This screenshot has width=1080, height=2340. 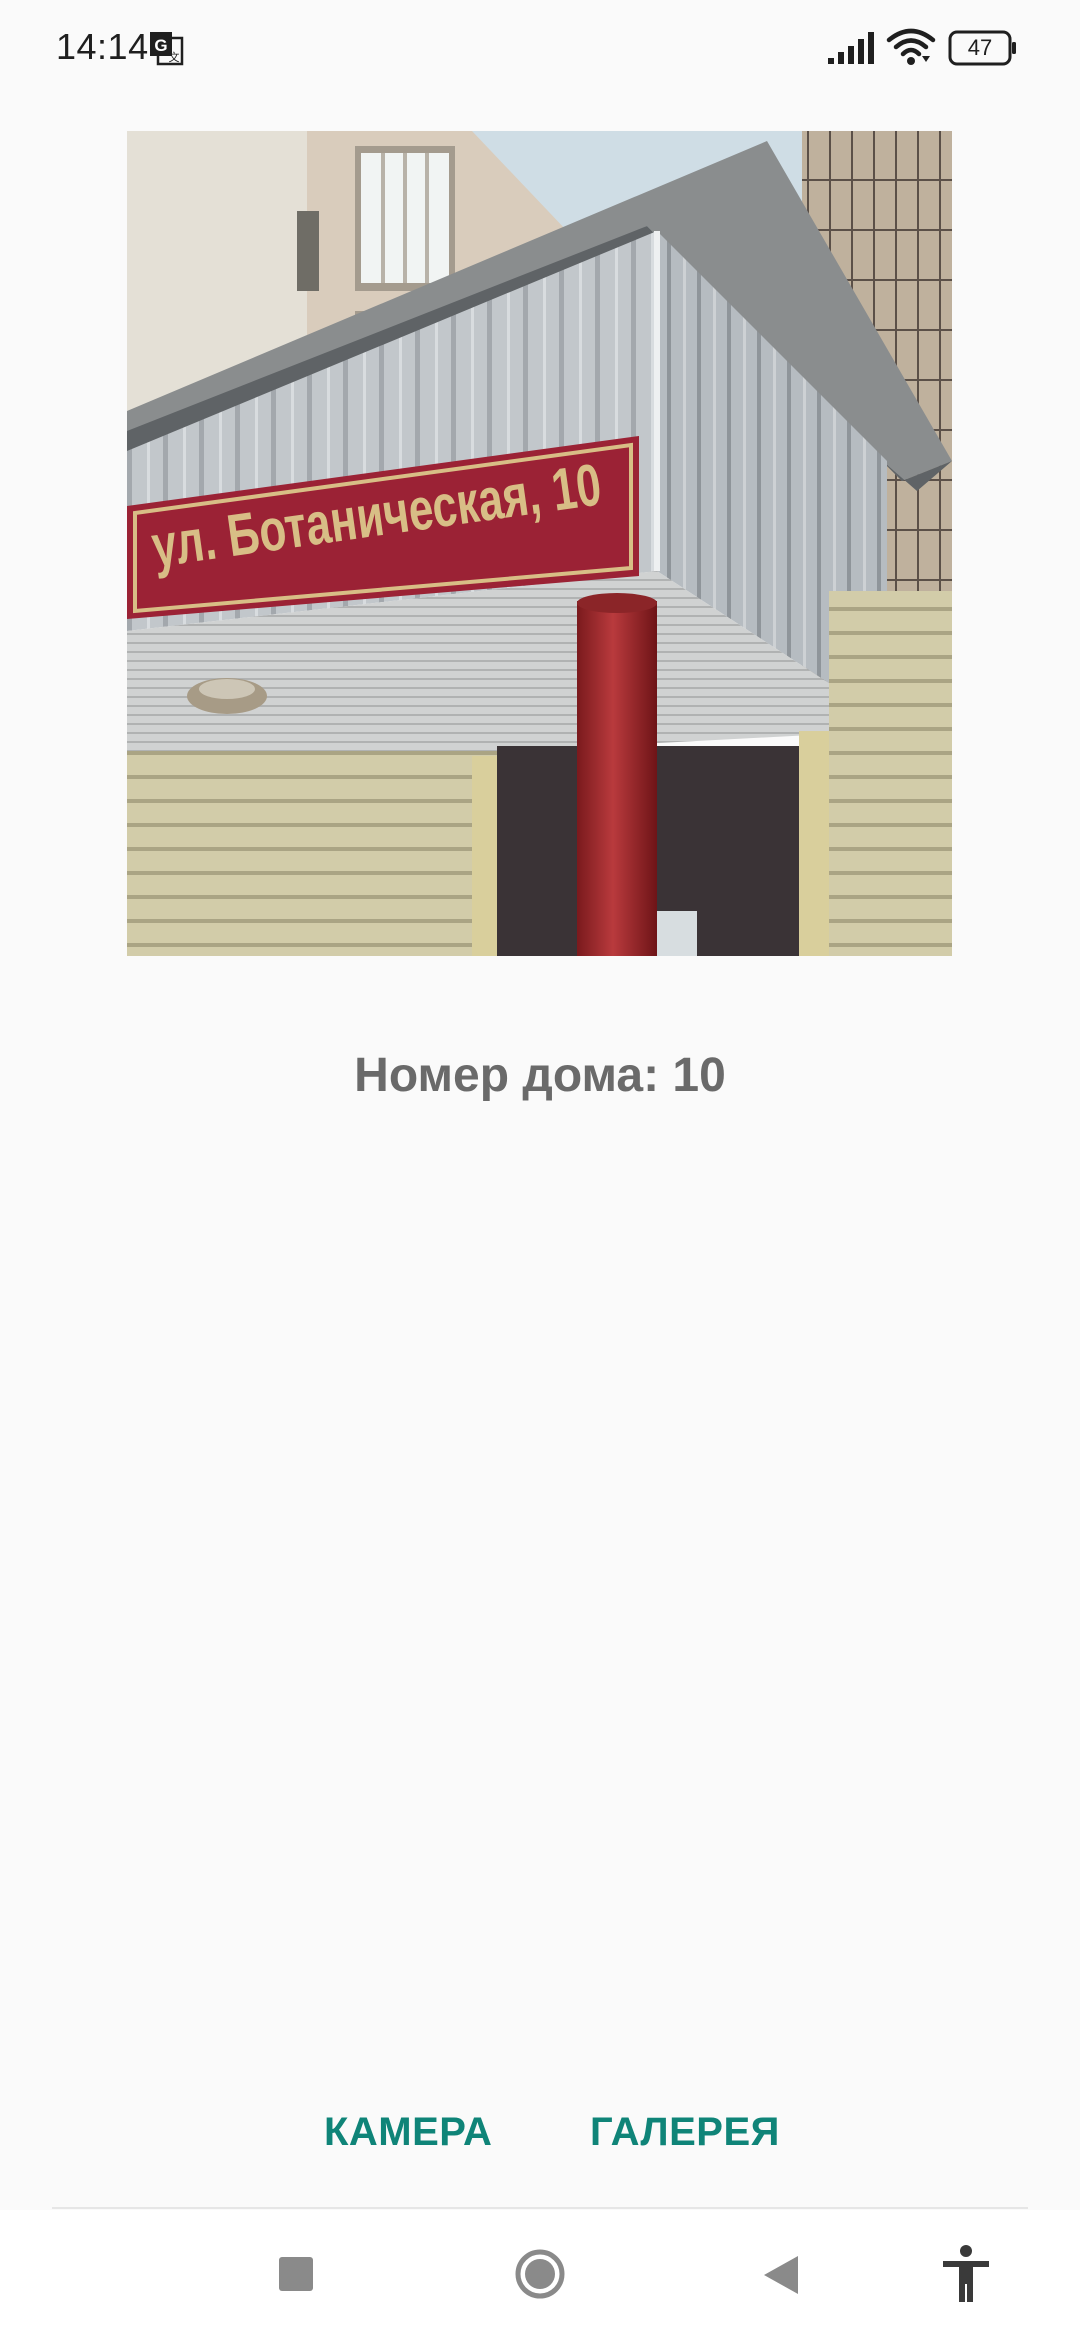 What do you see at coordinates (174, 57) in the screenshot?
I see `svg-text: 文` at bounding box center [174, 57].